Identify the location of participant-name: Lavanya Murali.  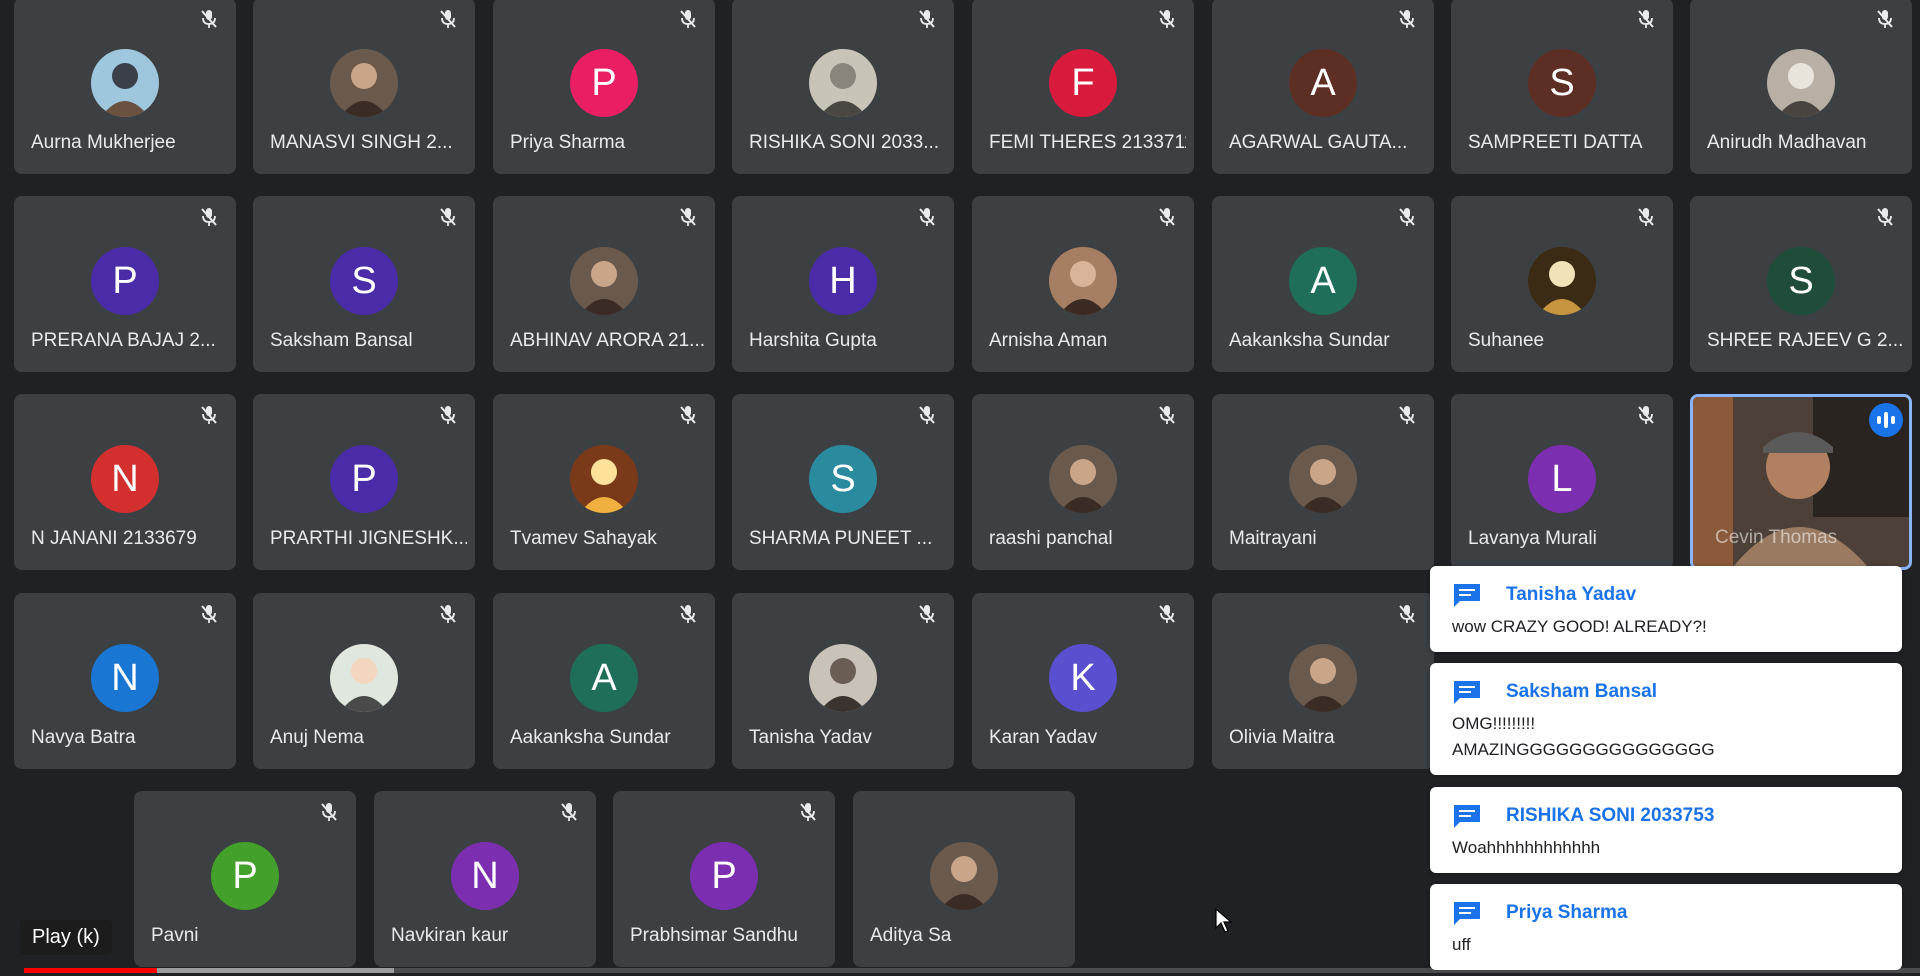
(1532, 538).